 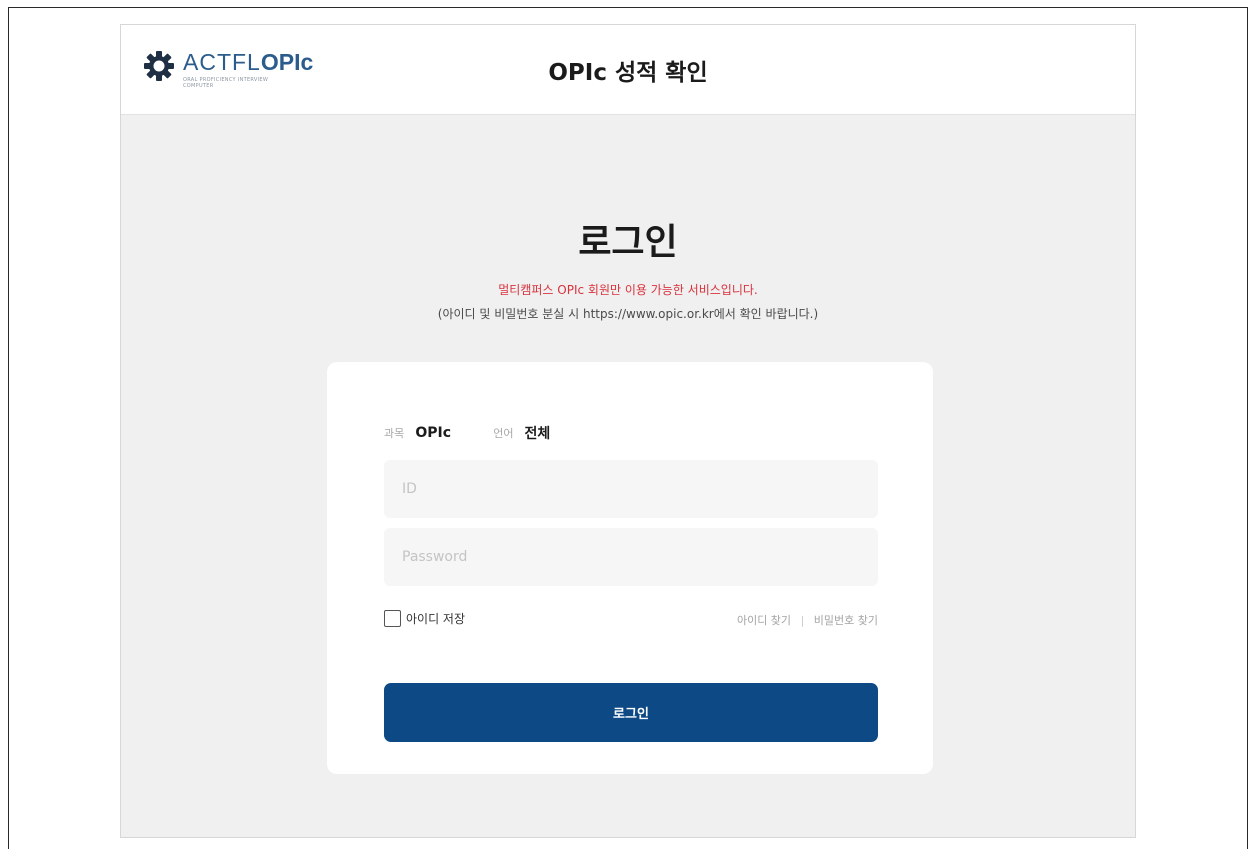 What do you see at coordinates (394, 433) in the screenshot?
I see `subject-label: 과목` at bounding box center [394, 433].